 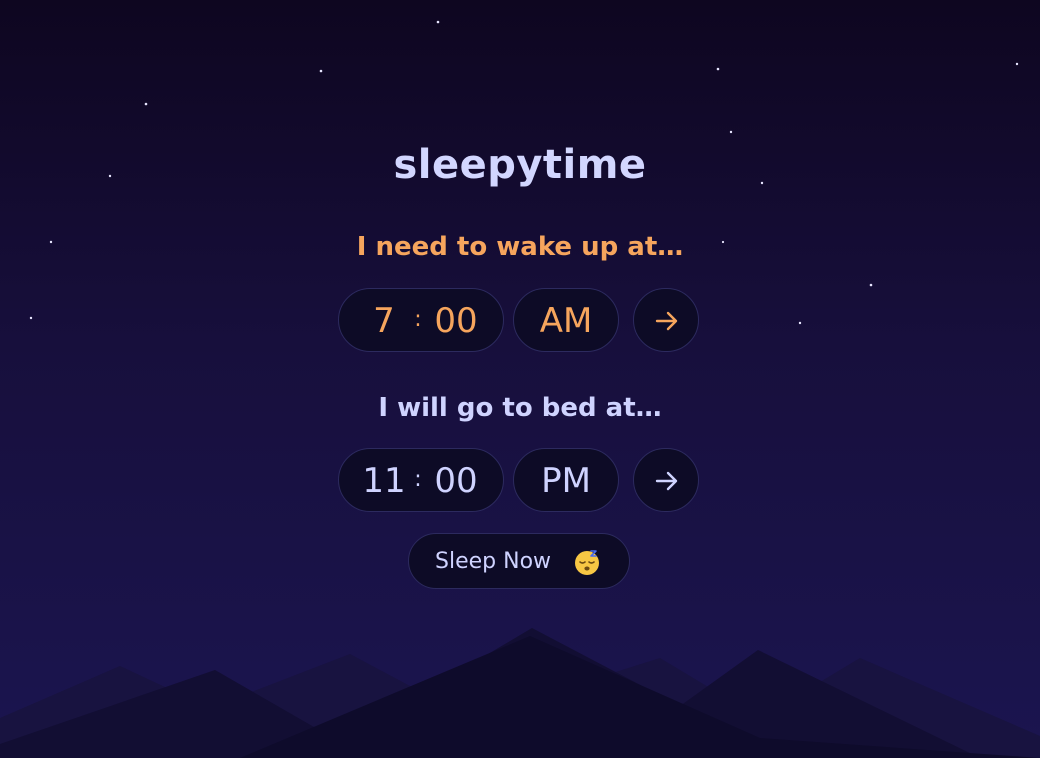 I want to click on wake-hour-select: 7, so click(x=384, y=321).